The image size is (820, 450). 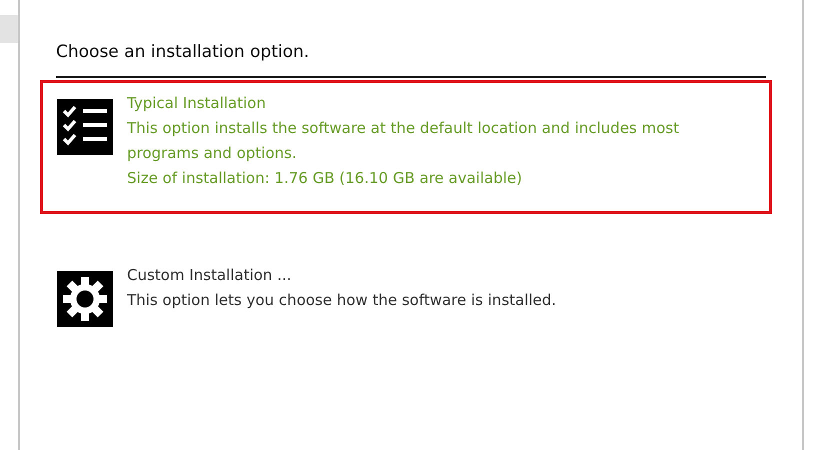 What do you see at coordinates (342, 300) in the screenshot?
I see `option-description: This option lets you choose how the software is installed.` at bounding box center [342, 300].